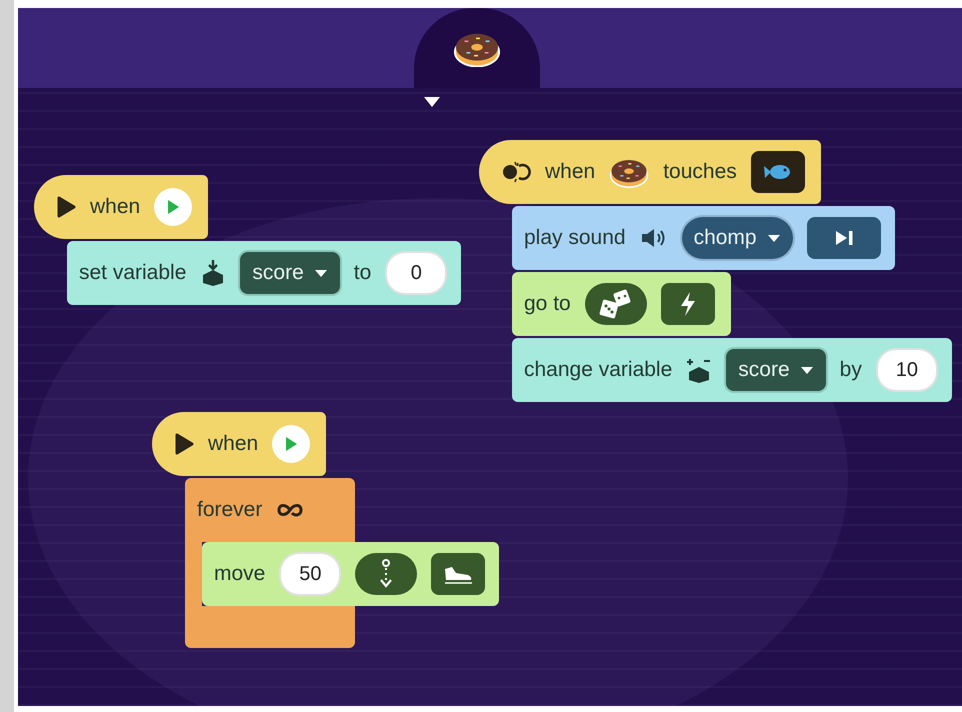 This screenshot has height=712, width=962. I want to click on box-plus-minus-icon, so click(699, 370).